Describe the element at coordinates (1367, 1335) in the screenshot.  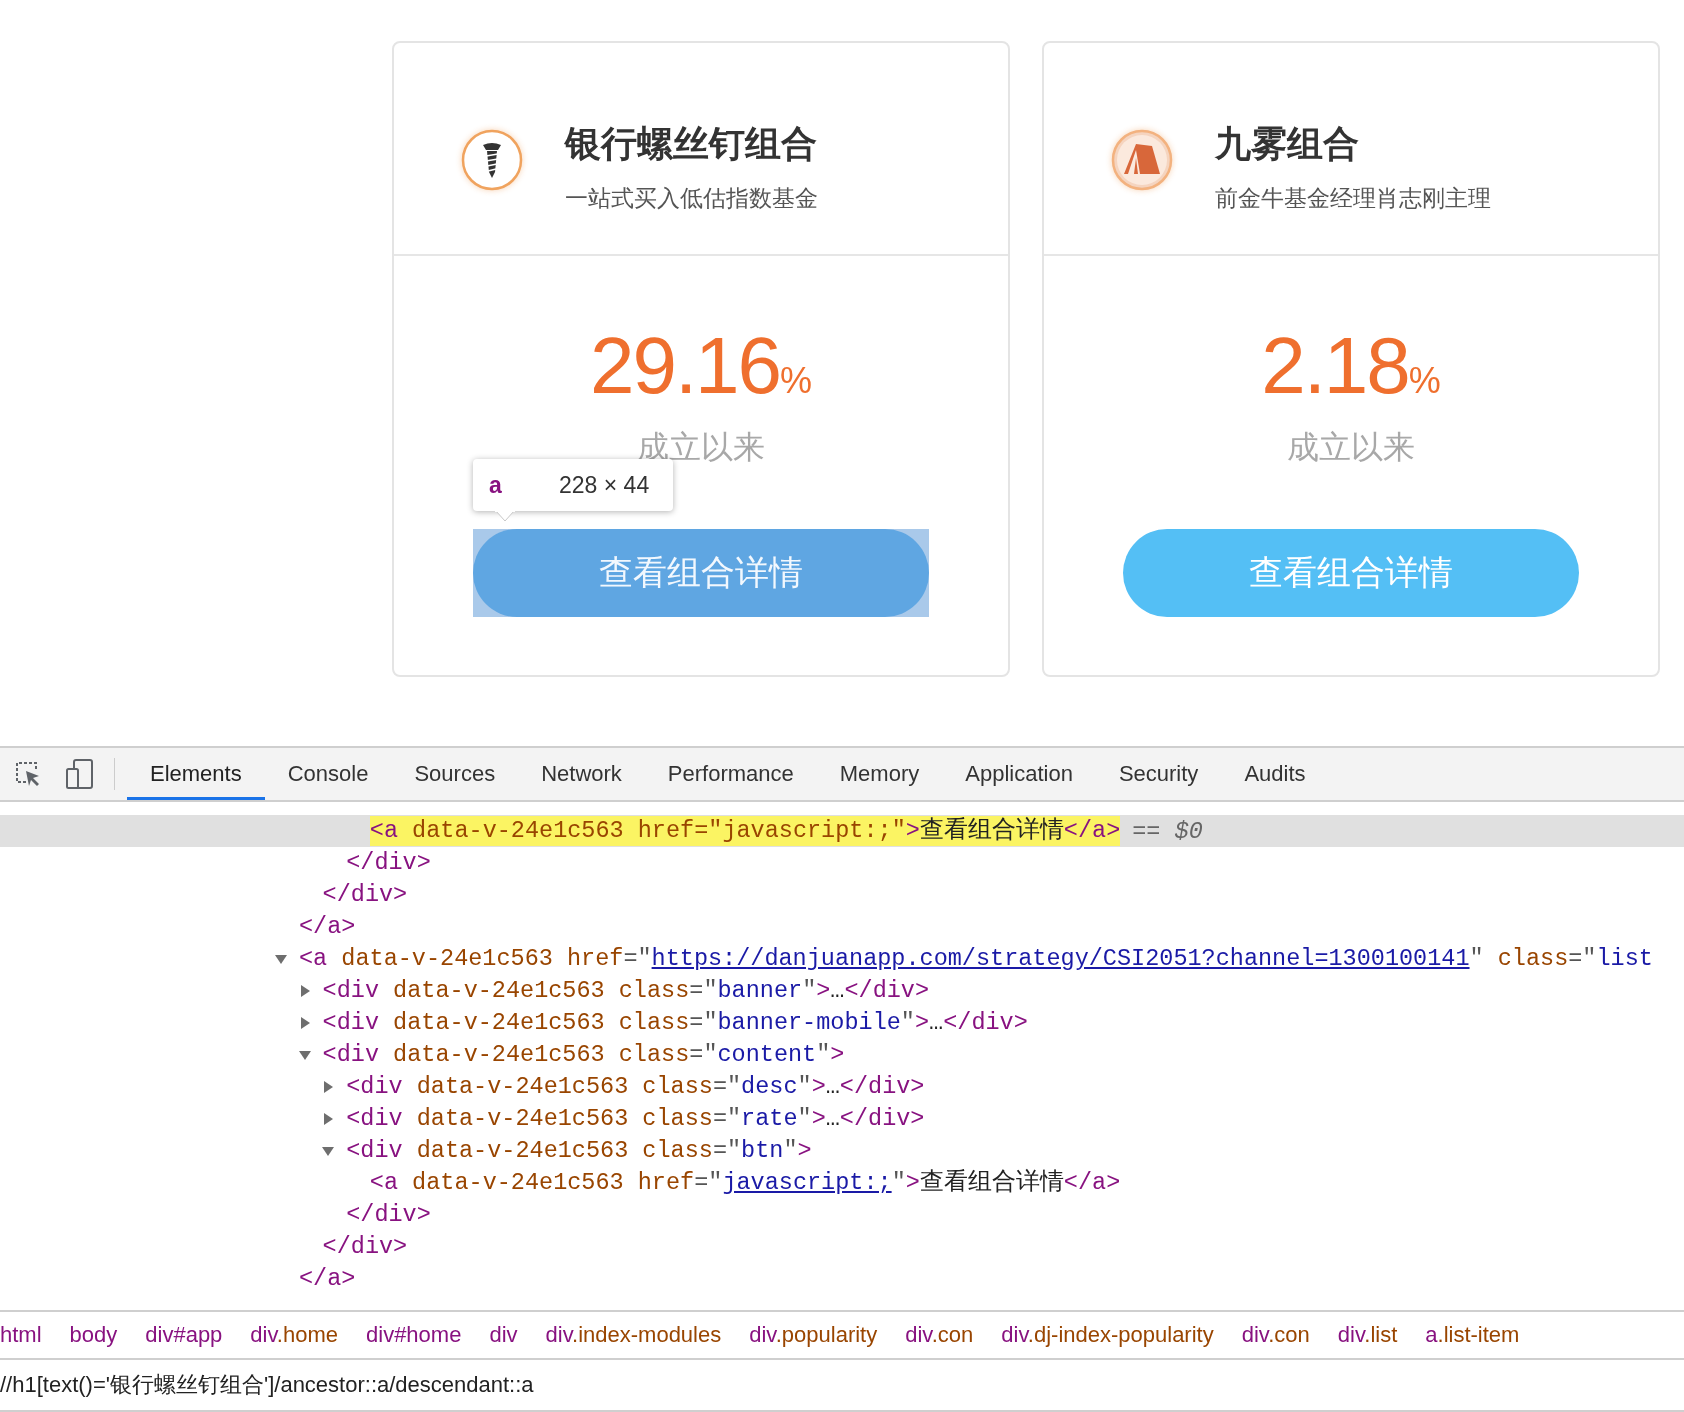
I see `breadcrumb-item: div.list` at that location.